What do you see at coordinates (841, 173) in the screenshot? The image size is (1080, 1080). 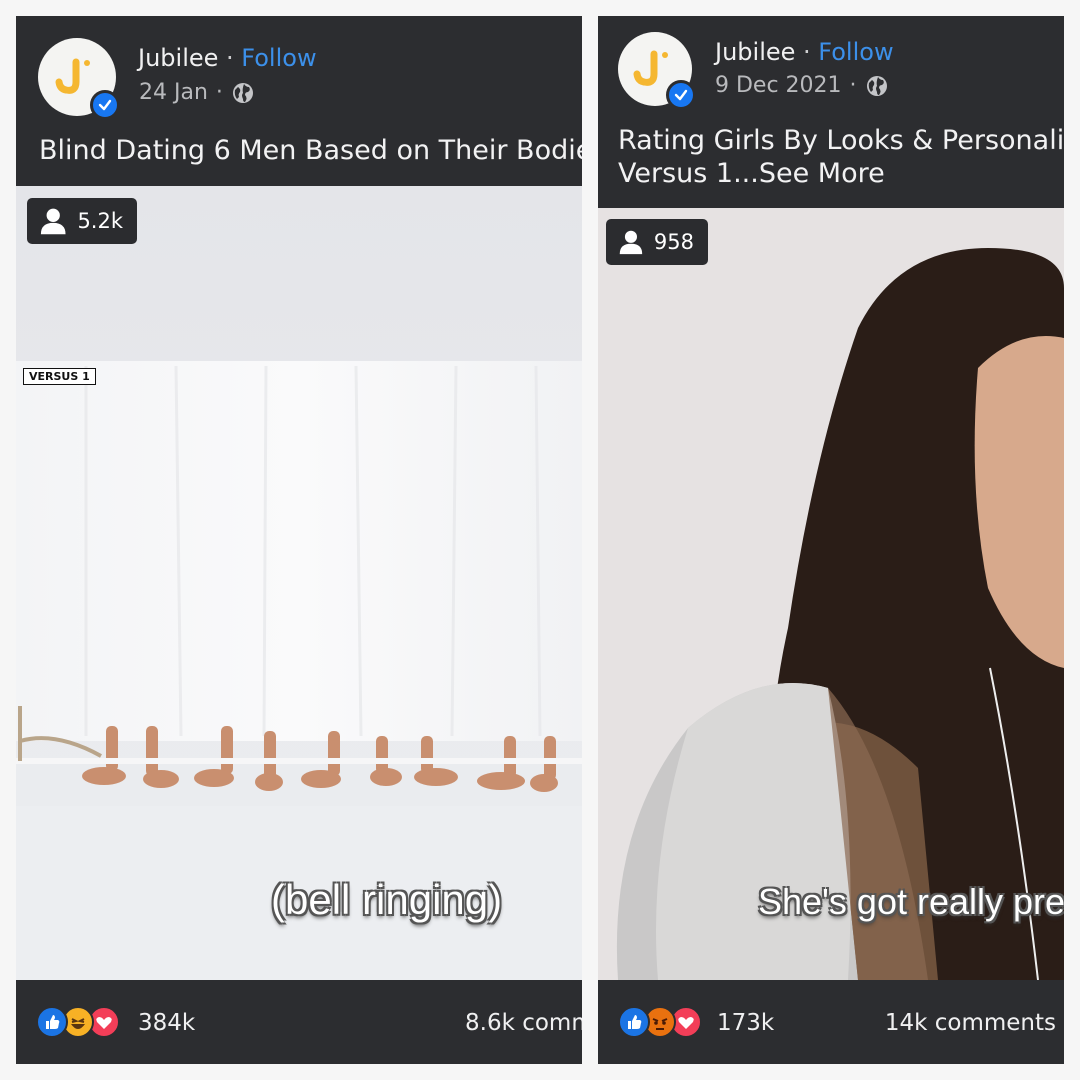 I see `caption-line-2-see-more: Versus 1...See More` at bounding box center [841, 173].